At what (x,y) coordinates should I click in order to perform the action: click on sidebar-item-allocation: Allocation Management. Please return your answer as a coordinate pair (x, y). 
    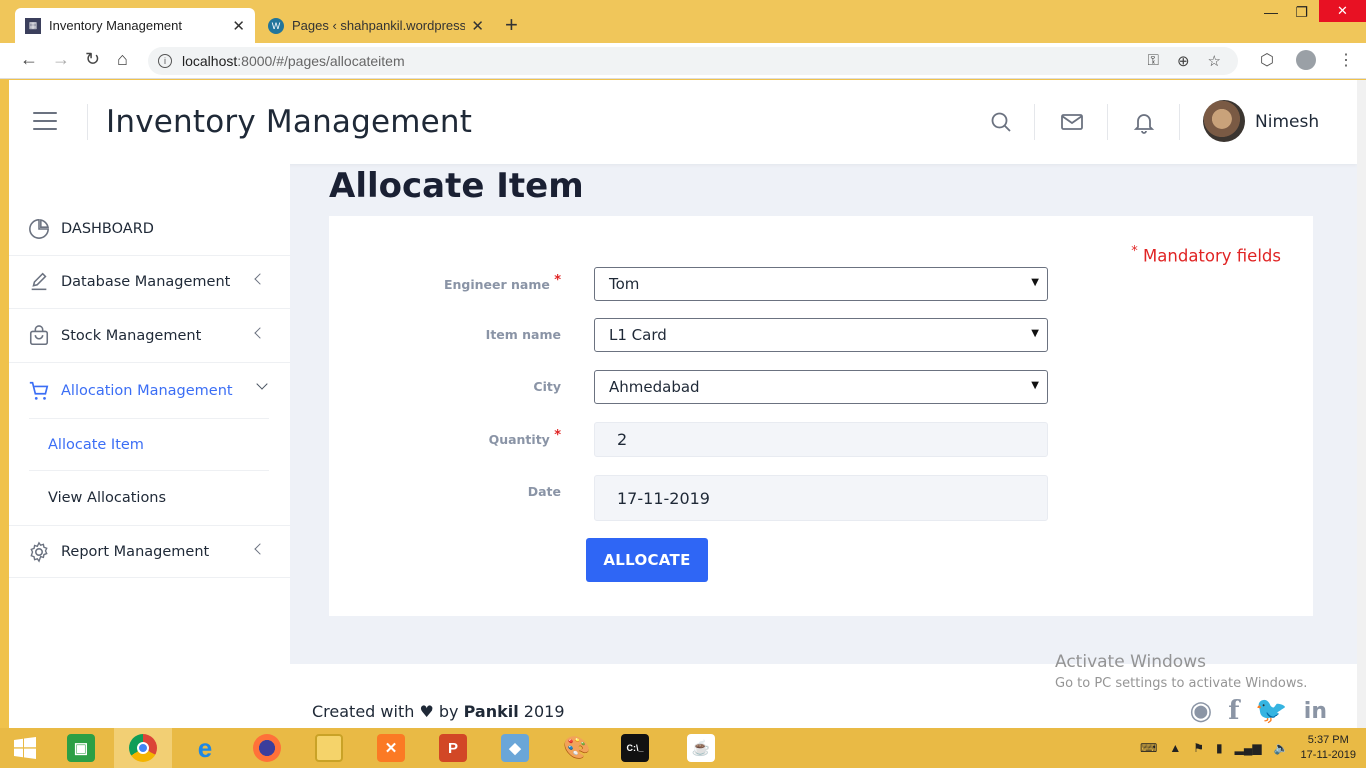
    Looking at the image, I should click on (149, 390).